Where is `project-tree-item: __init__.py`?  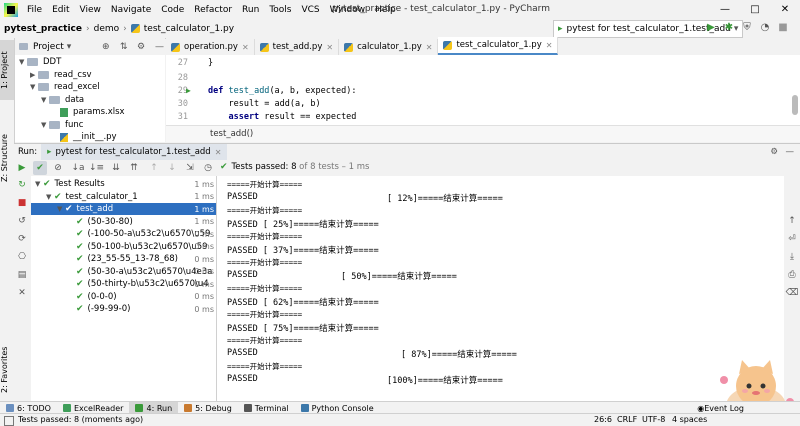 project-tree-item: __init__.py is located at coordinates (84, 136).